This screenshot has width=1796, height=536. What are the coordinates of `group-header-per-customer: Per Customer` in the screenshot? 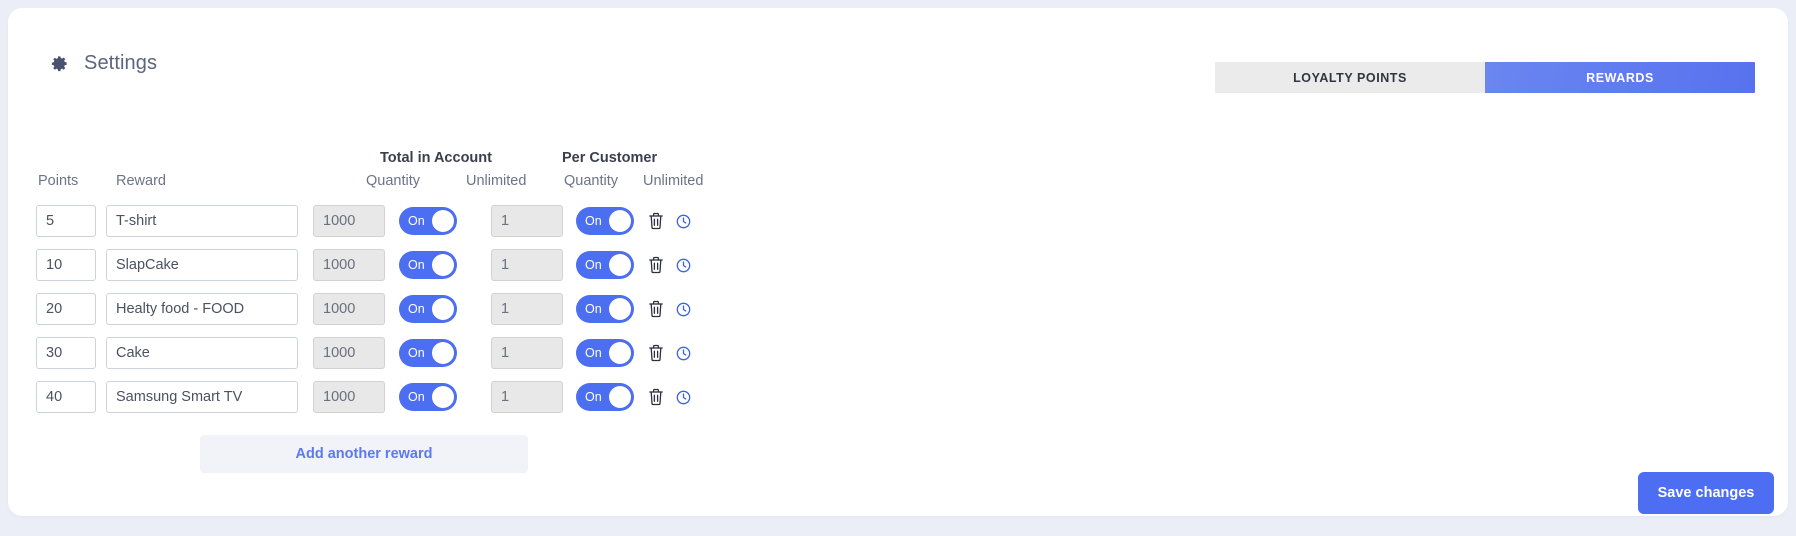 It's located at (610, 158).